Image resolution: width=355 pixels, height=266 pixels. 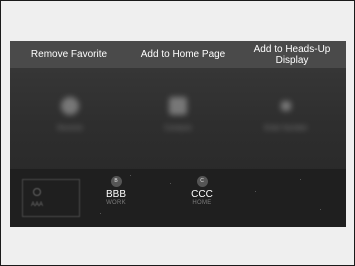 What do you see at coordinates (178, 128) in the screenshot?
I see `contacts-label: Contacts` at bounding box center [178, 128].